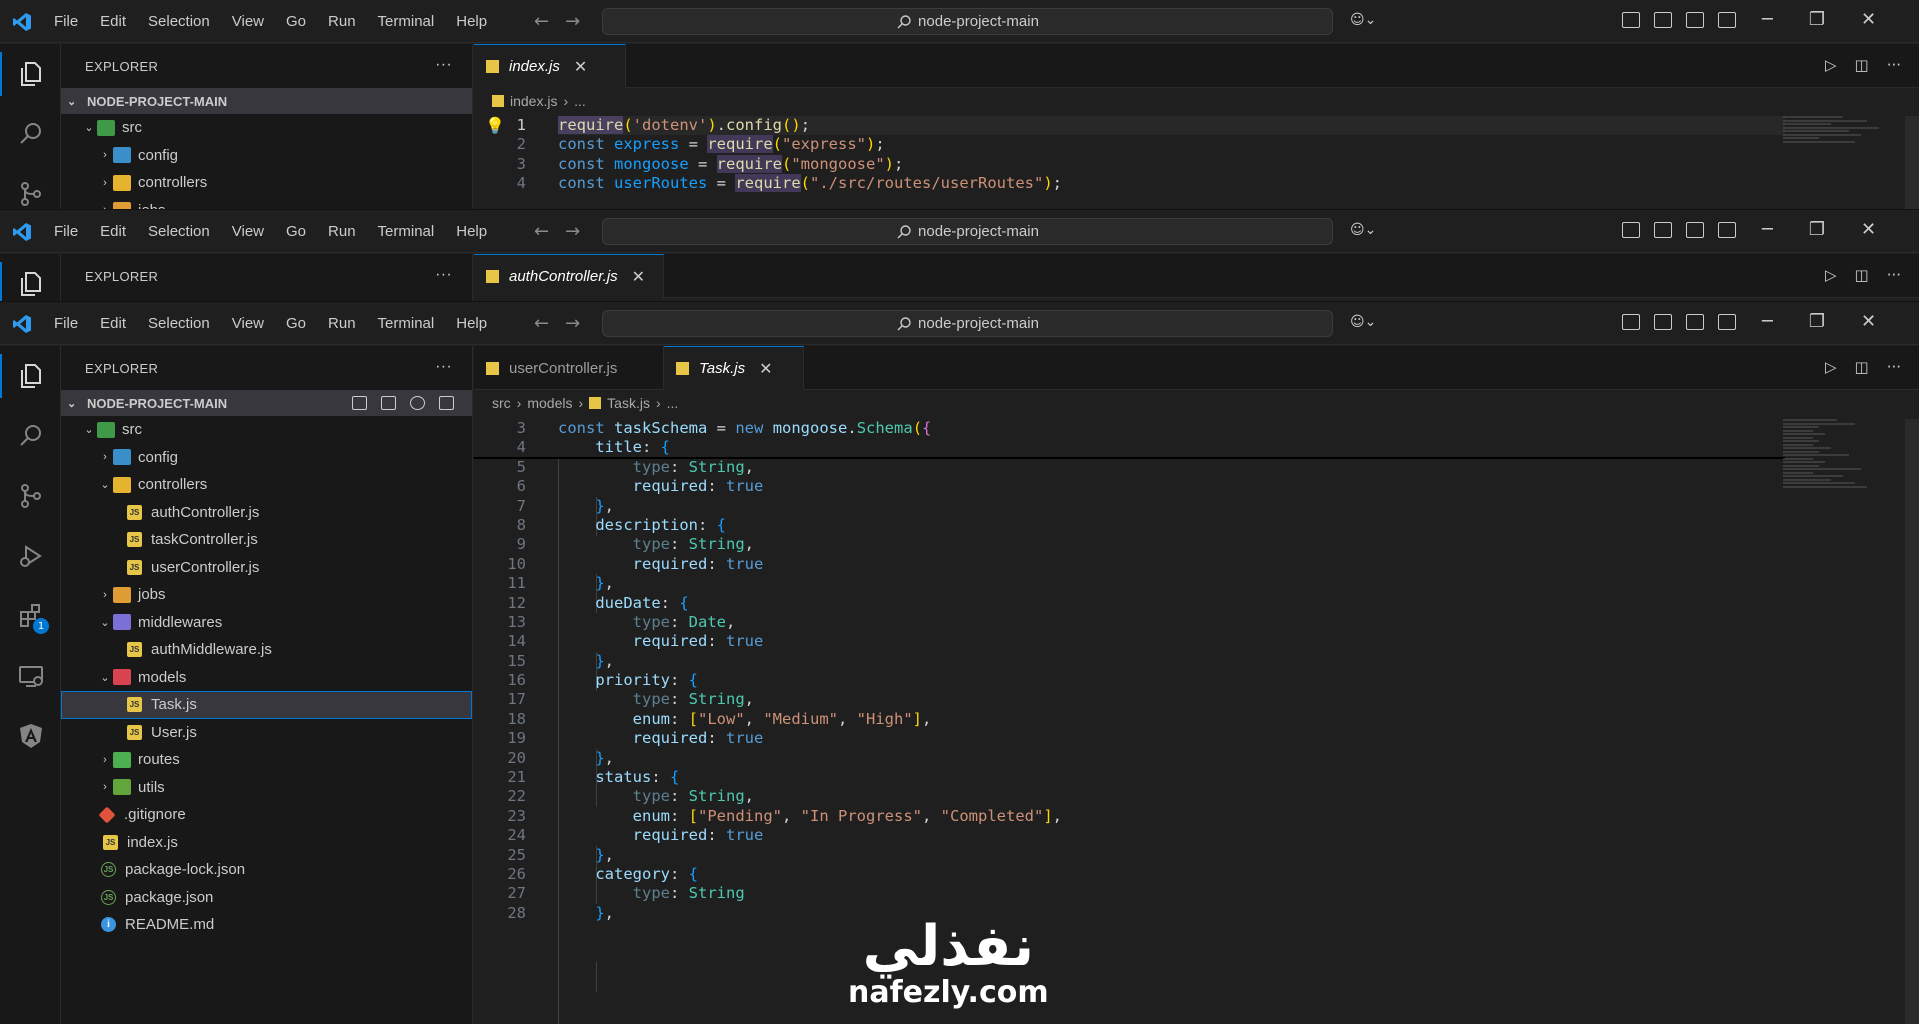 The image size is (1919, 1024). What do you see at coordinates (388, 403) in the screenshot?
I see `new-folder-icon` at bounding box center [388, 403].